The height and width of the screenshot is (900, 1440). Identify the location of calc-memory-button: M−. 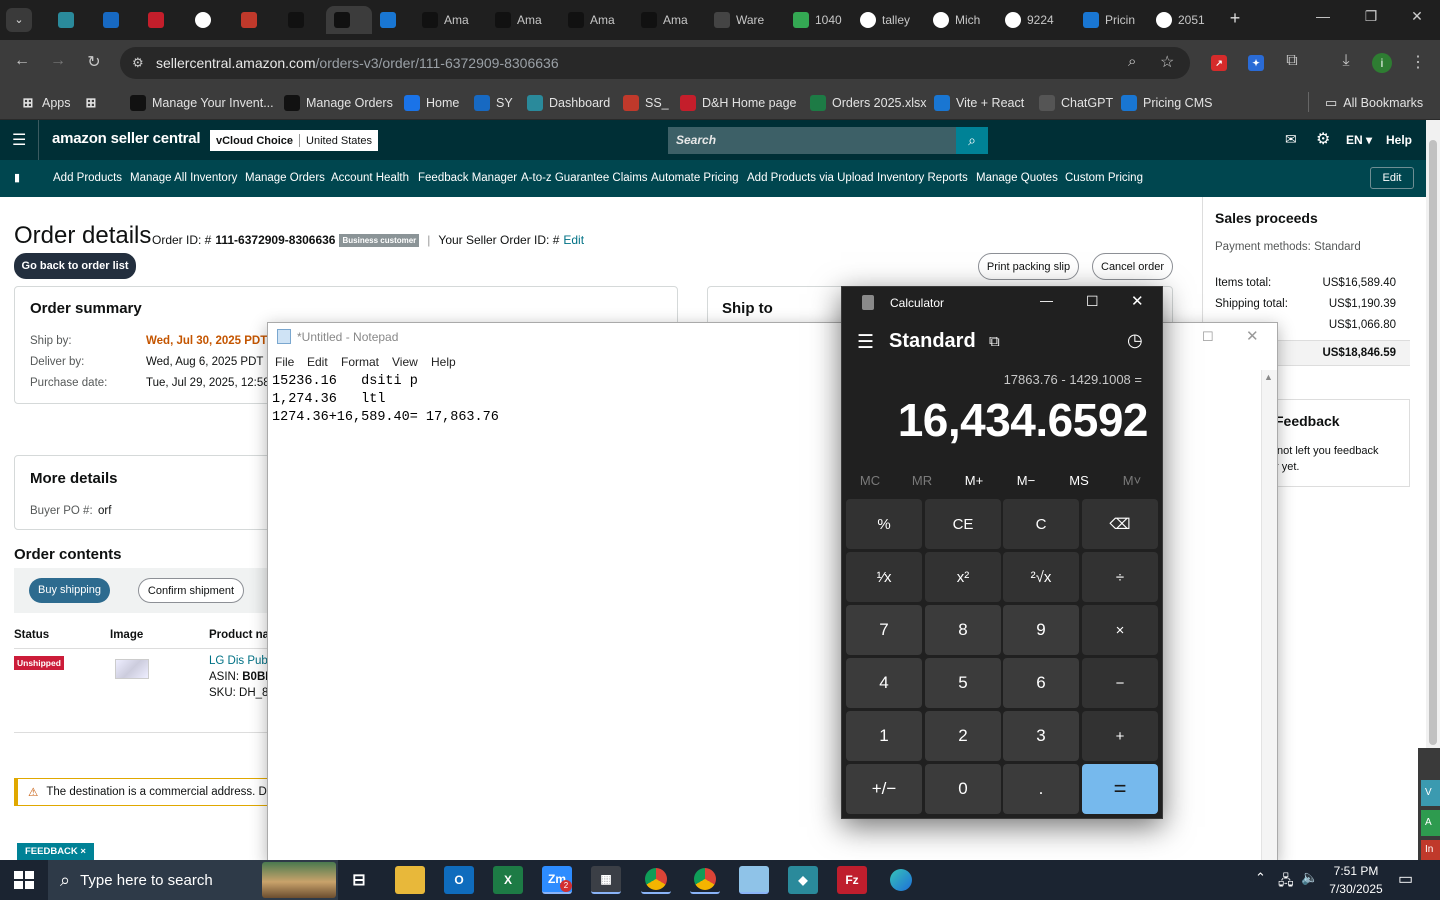
(1026, 480).